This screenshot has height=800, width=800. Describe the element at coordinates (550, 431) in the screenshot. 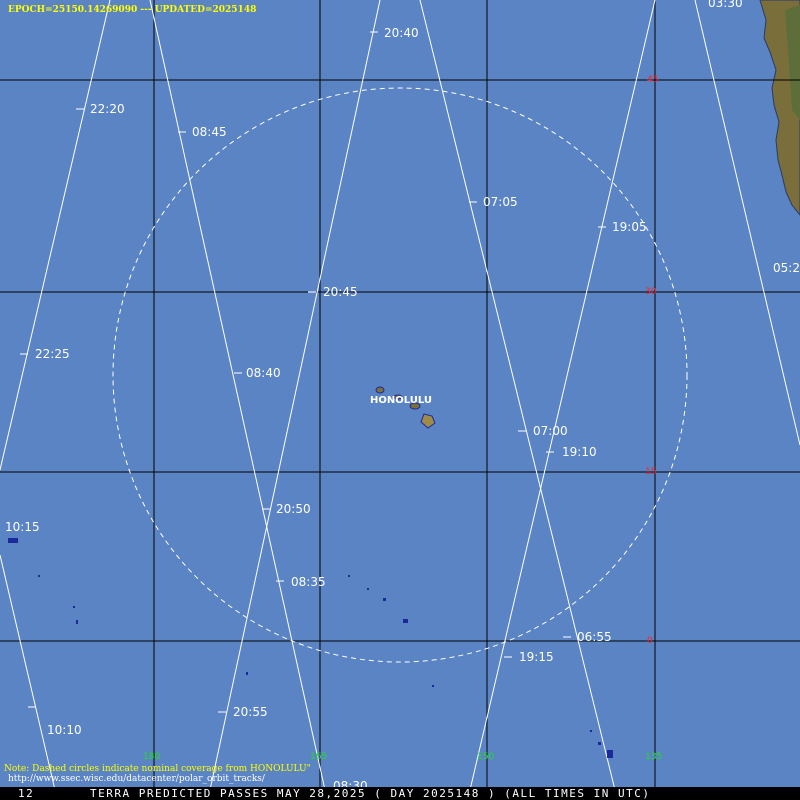

I see `pass-time-label: 07:00` at that location.